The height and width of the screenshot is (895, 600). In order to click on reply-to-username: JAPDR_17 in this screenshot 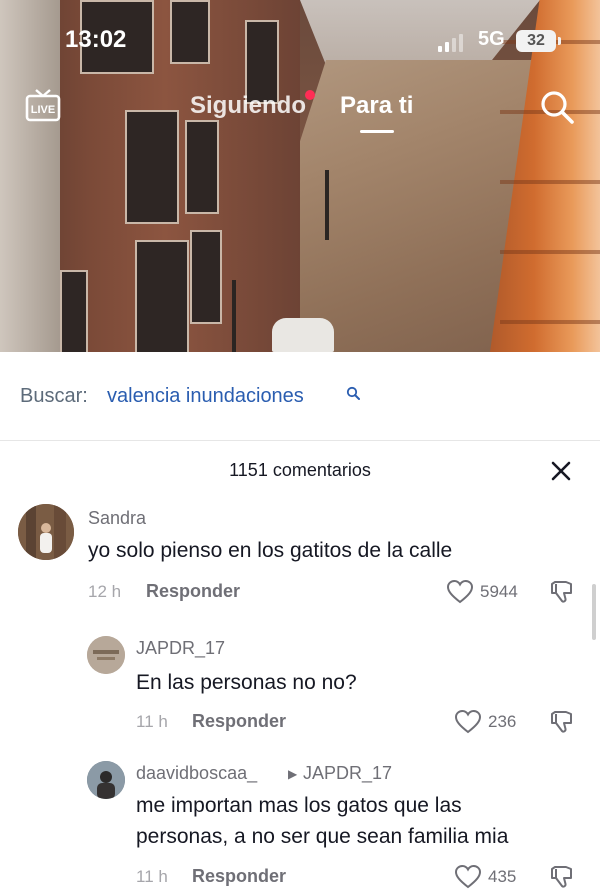, I will do `click(347, 773)`.